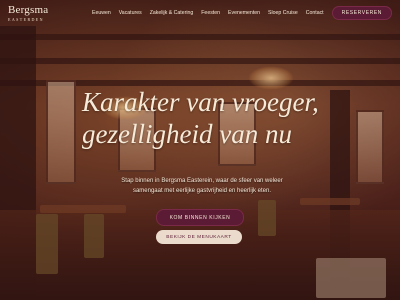 This screenshot has height=300, width=400. Describe the element at coordinates (361, 13) in the screenshot. I see `reserve-button: RESERVEREN` at that location.